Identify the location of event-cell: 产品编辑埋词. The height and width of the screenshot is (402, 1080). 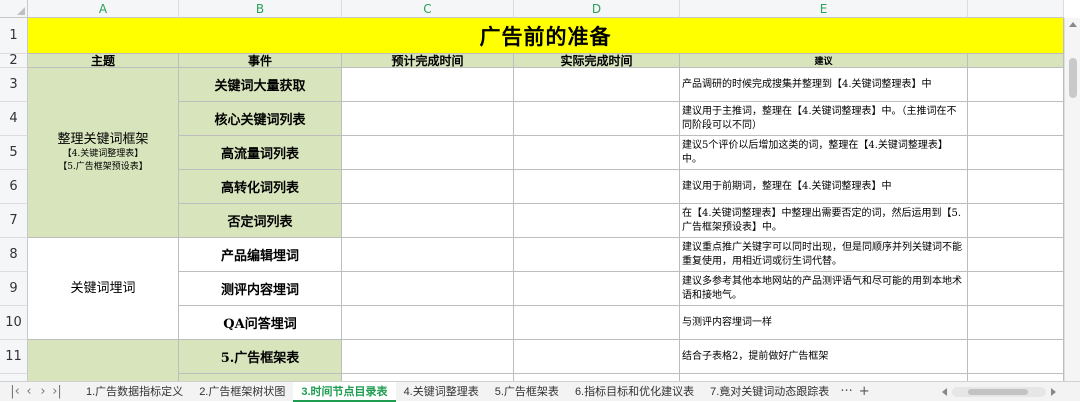
(260, 255).